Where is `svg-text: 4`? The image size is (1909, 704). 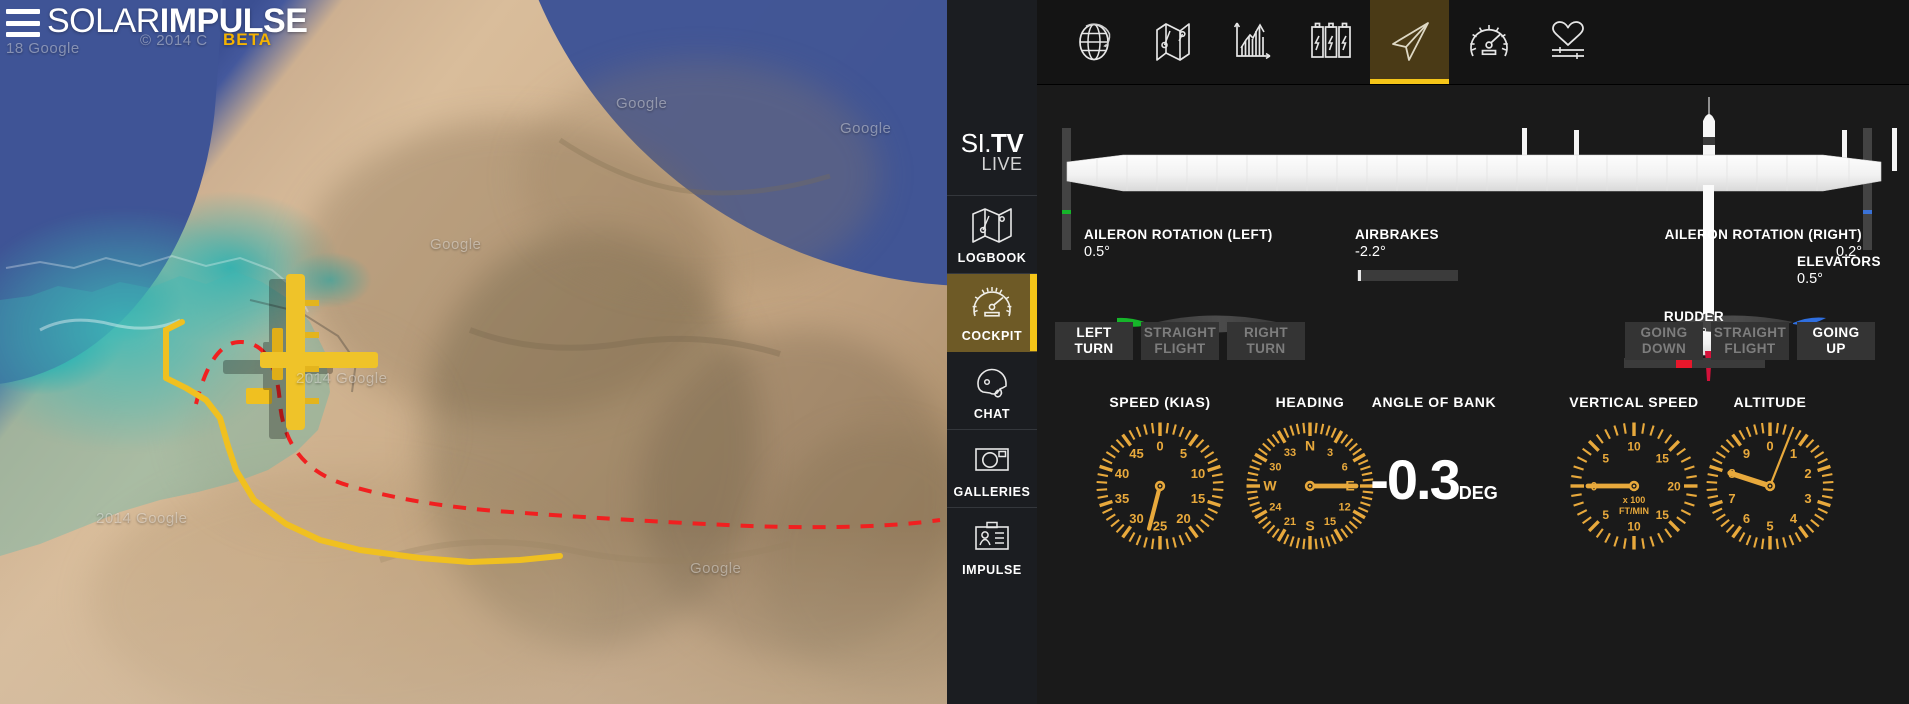
svg-text: 4 is located at coordinates (1794, 518).